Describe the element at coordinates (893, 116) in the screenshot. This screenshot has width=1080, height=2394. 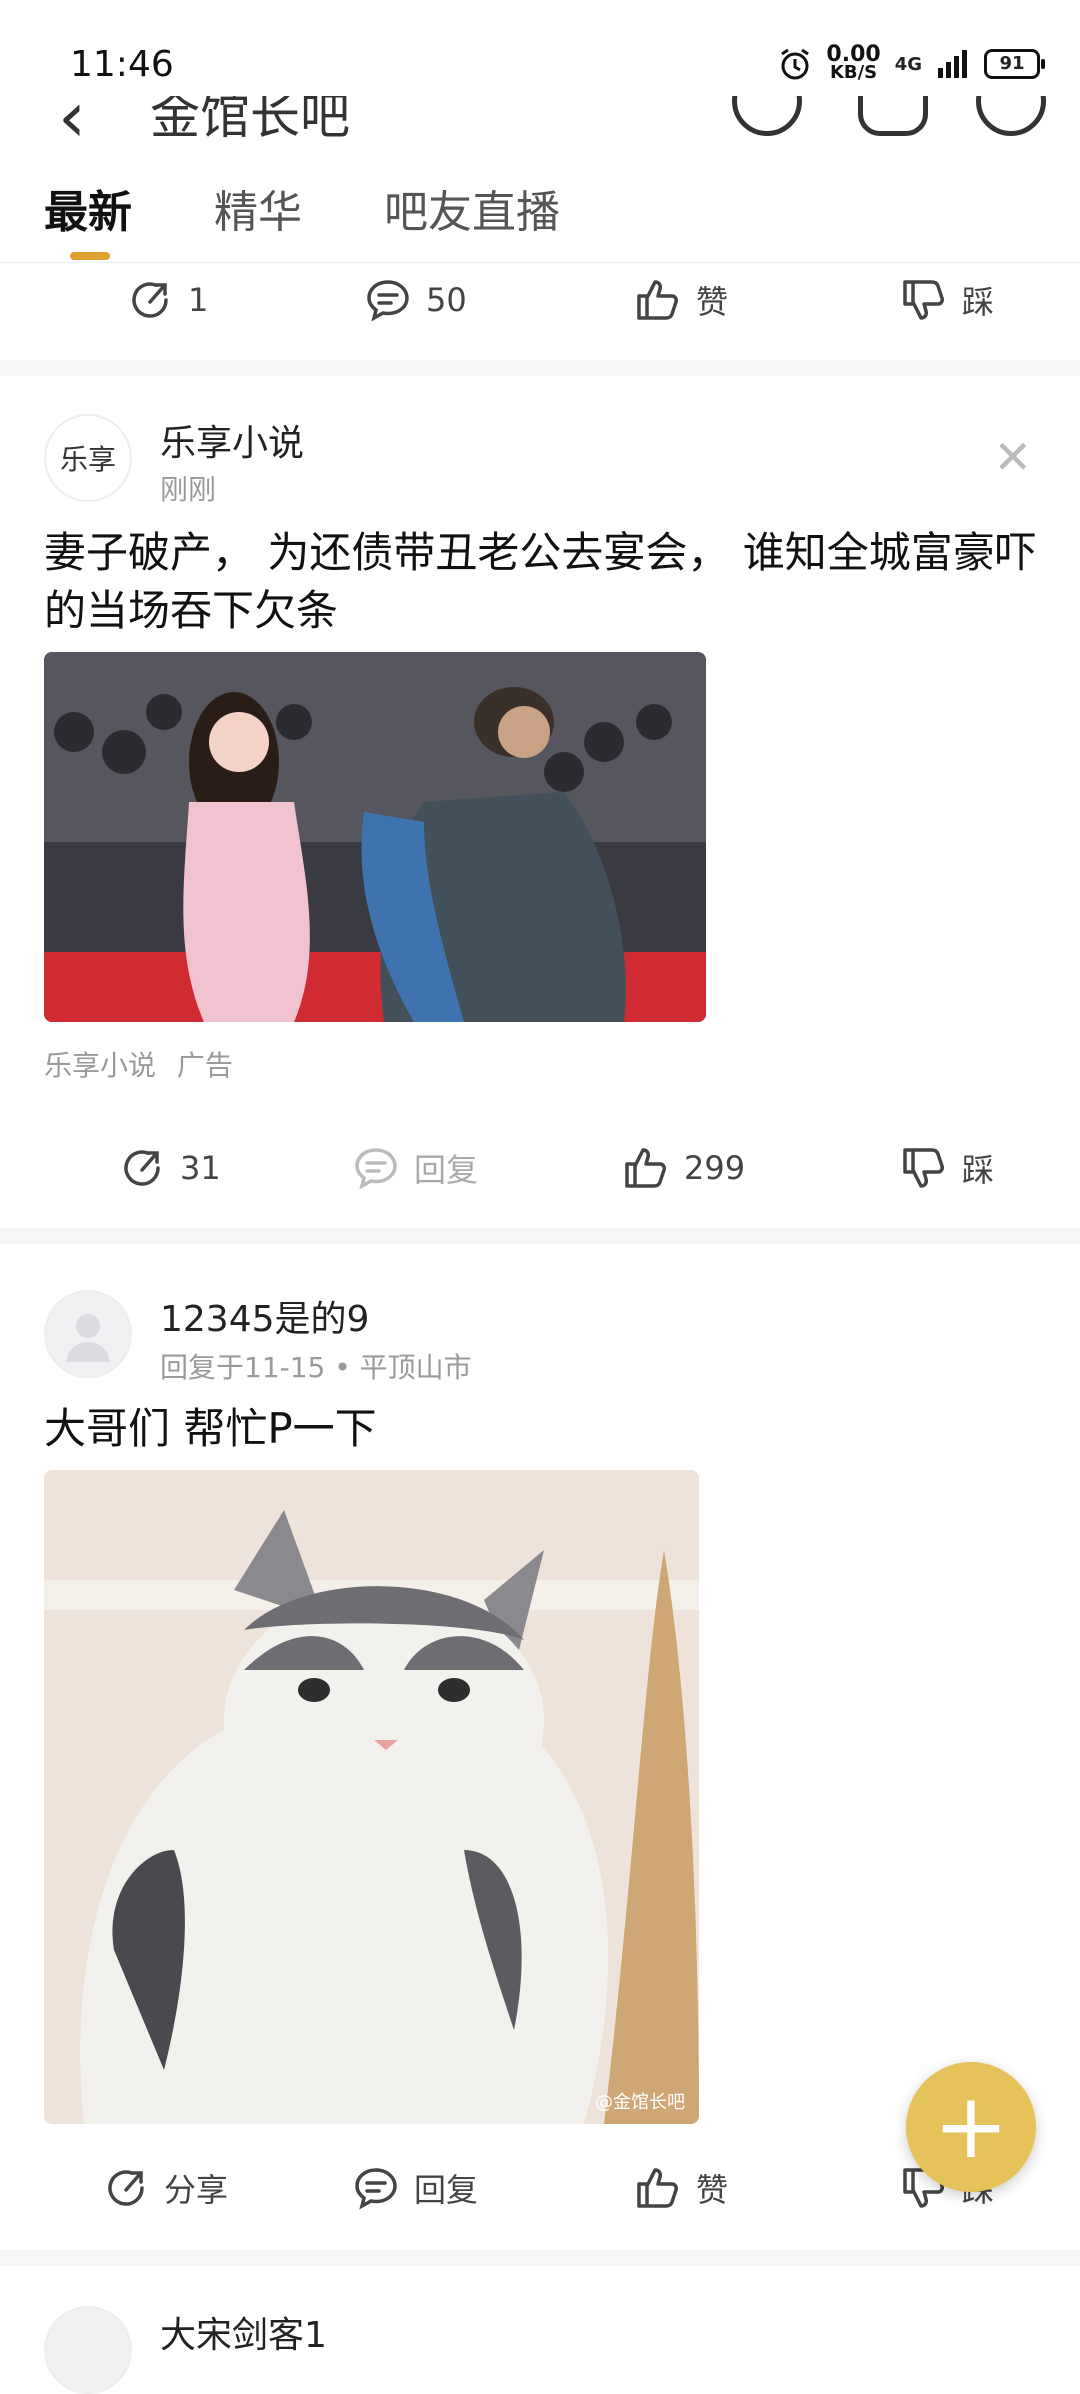
I see `chat-icon` at that location.